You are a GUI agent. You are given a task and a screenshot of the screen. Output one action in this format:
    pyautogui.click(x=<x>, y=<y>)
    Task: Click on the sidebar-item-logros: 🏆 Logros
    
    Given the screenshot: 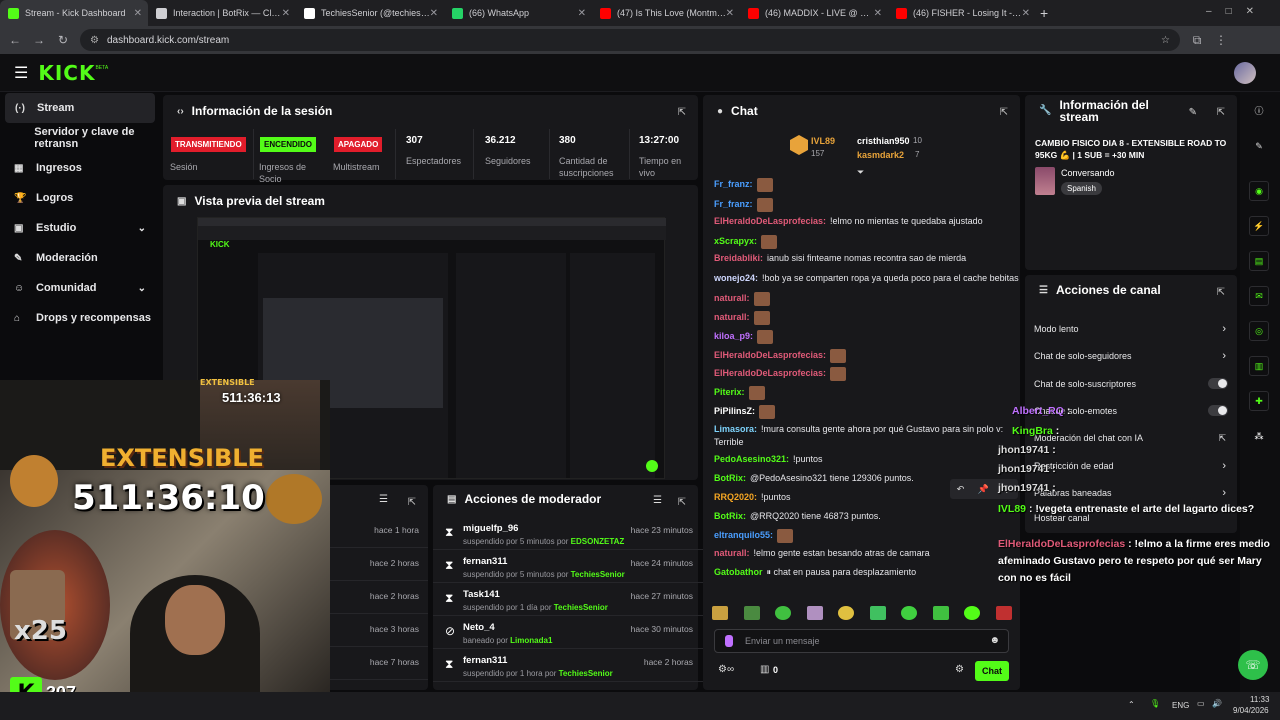 What is the action you would take?
    pyautogui.click(x=80, y=198)
    